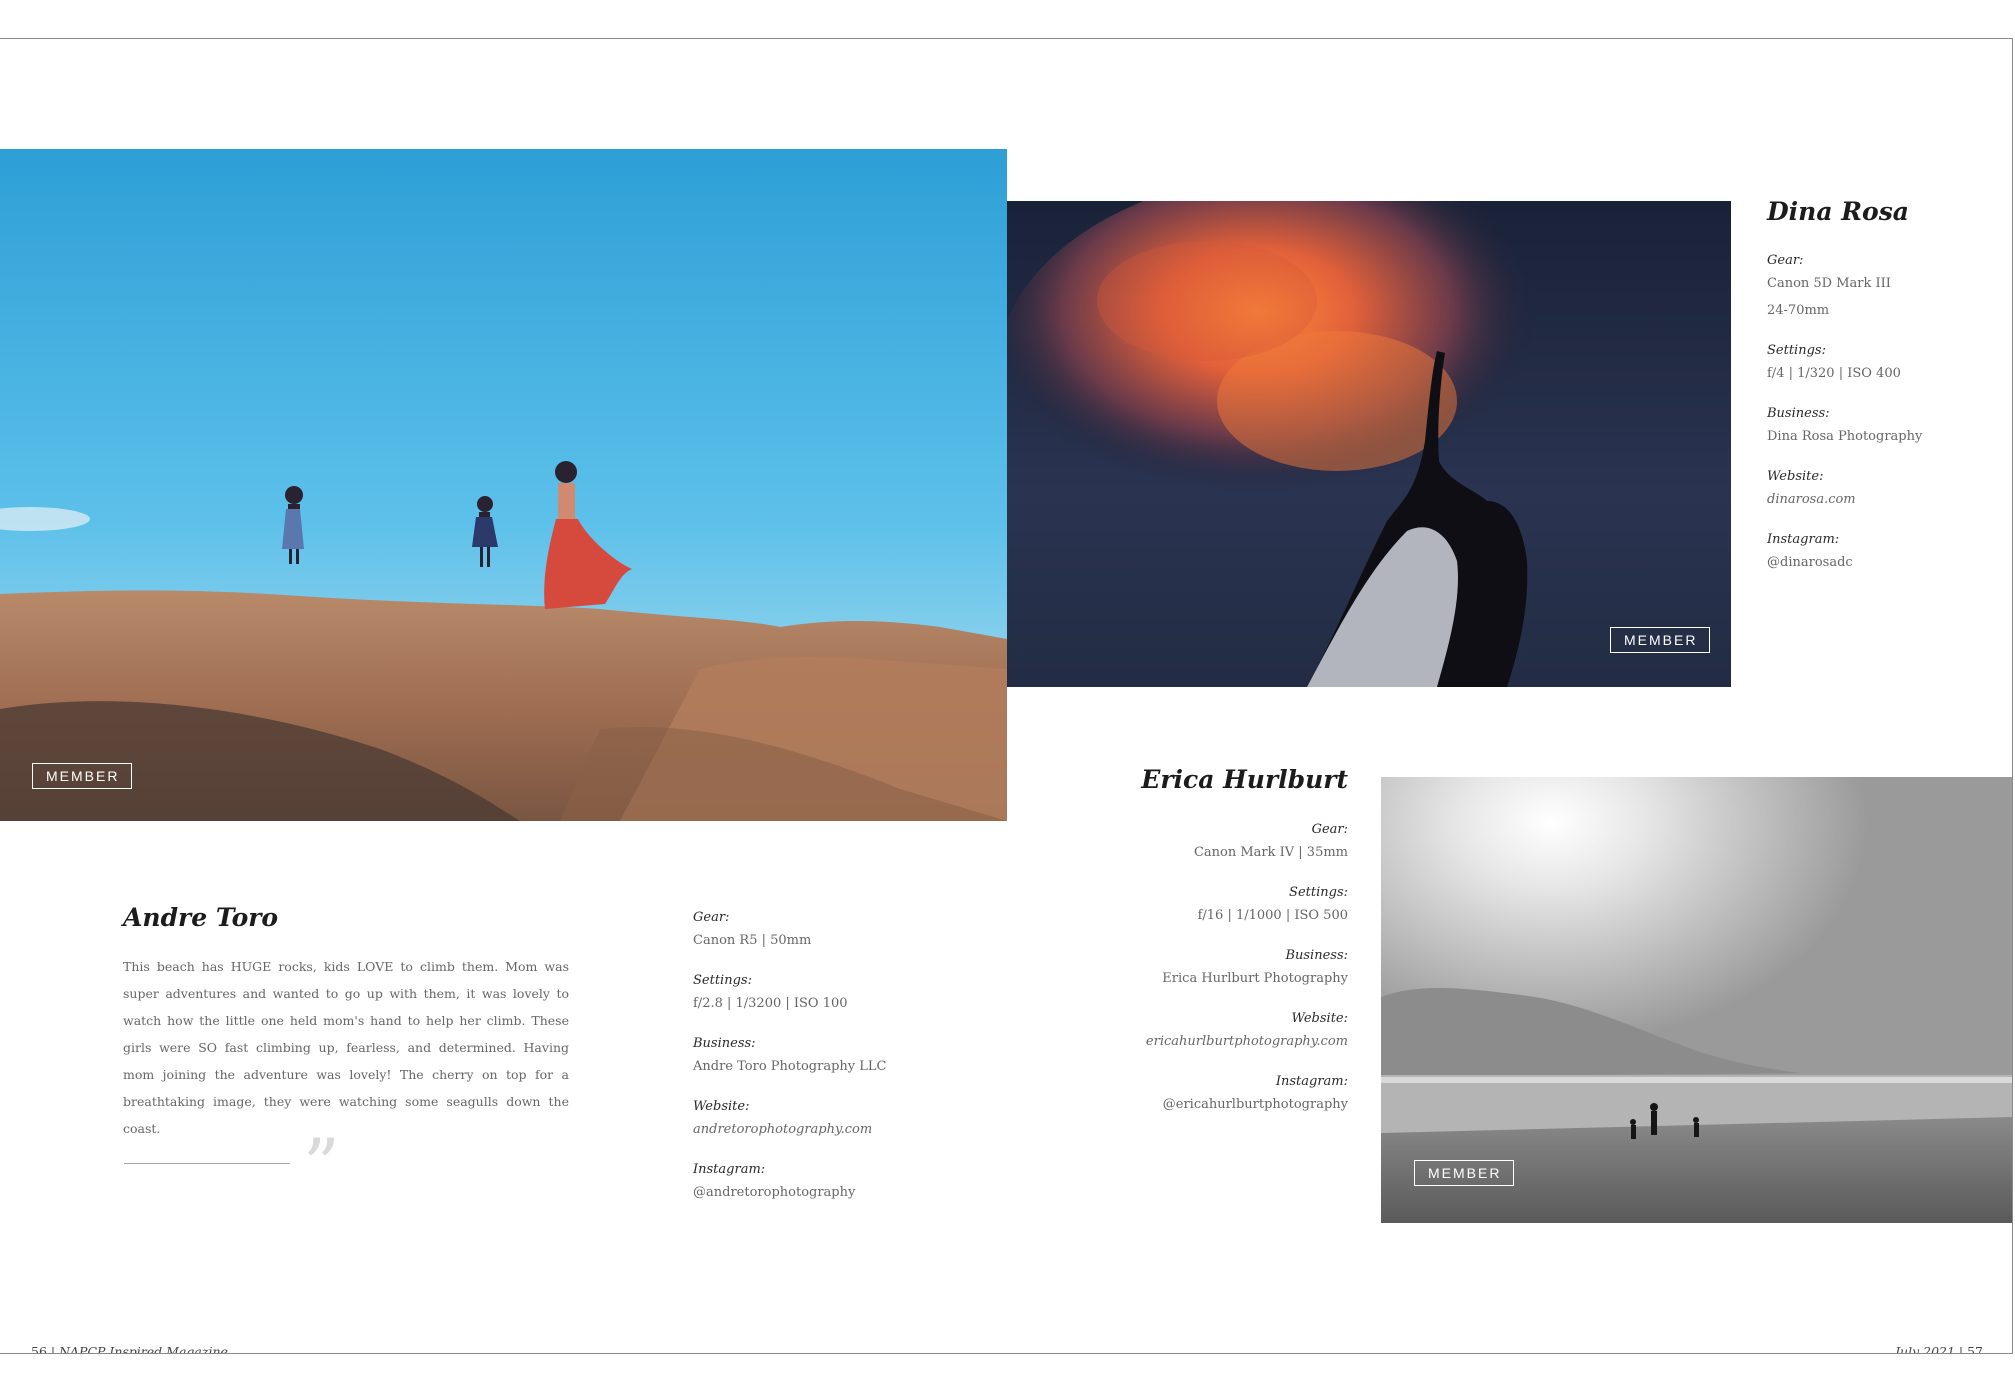 This screenshot has width=2015, height=1393. Describe the element at coordinates (1838, 211) in the screenshot. I see `photographer-name: Dina Rosa` at that location.